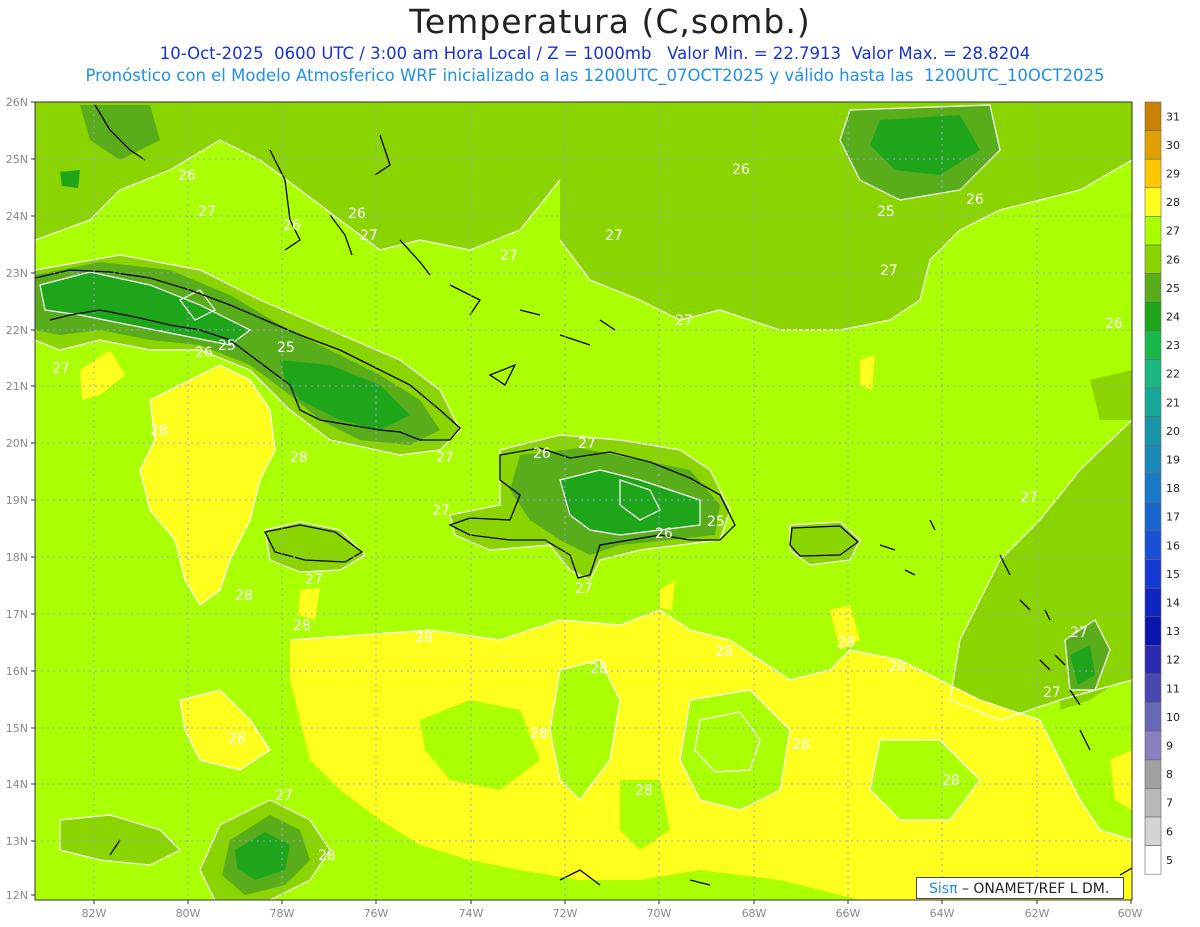  Describe the element at coordinates (17, 159) in the screenshot. I see `lat-tick-label: 25N` at that location.